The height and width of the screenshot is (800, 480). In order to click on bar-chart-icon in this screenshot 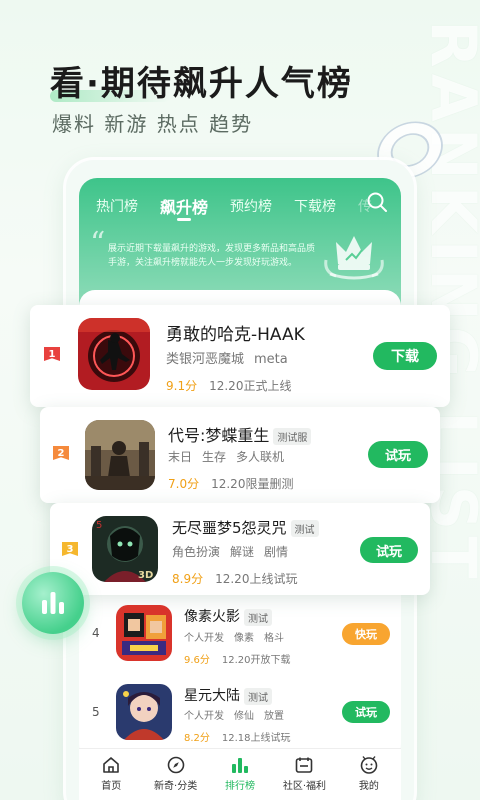, I will do `click(53, 603)`.